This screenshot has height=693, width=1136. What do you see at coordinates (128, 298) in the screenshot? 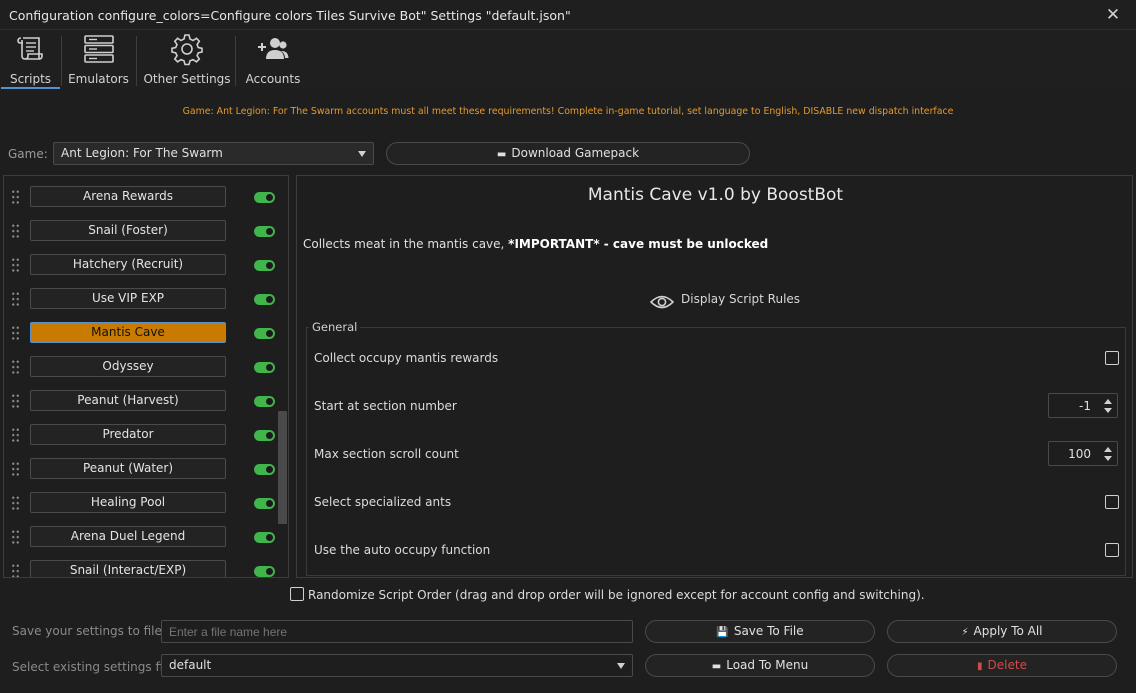
I see `script-button: Use VIP EXP` at bounding box center [128, 298].